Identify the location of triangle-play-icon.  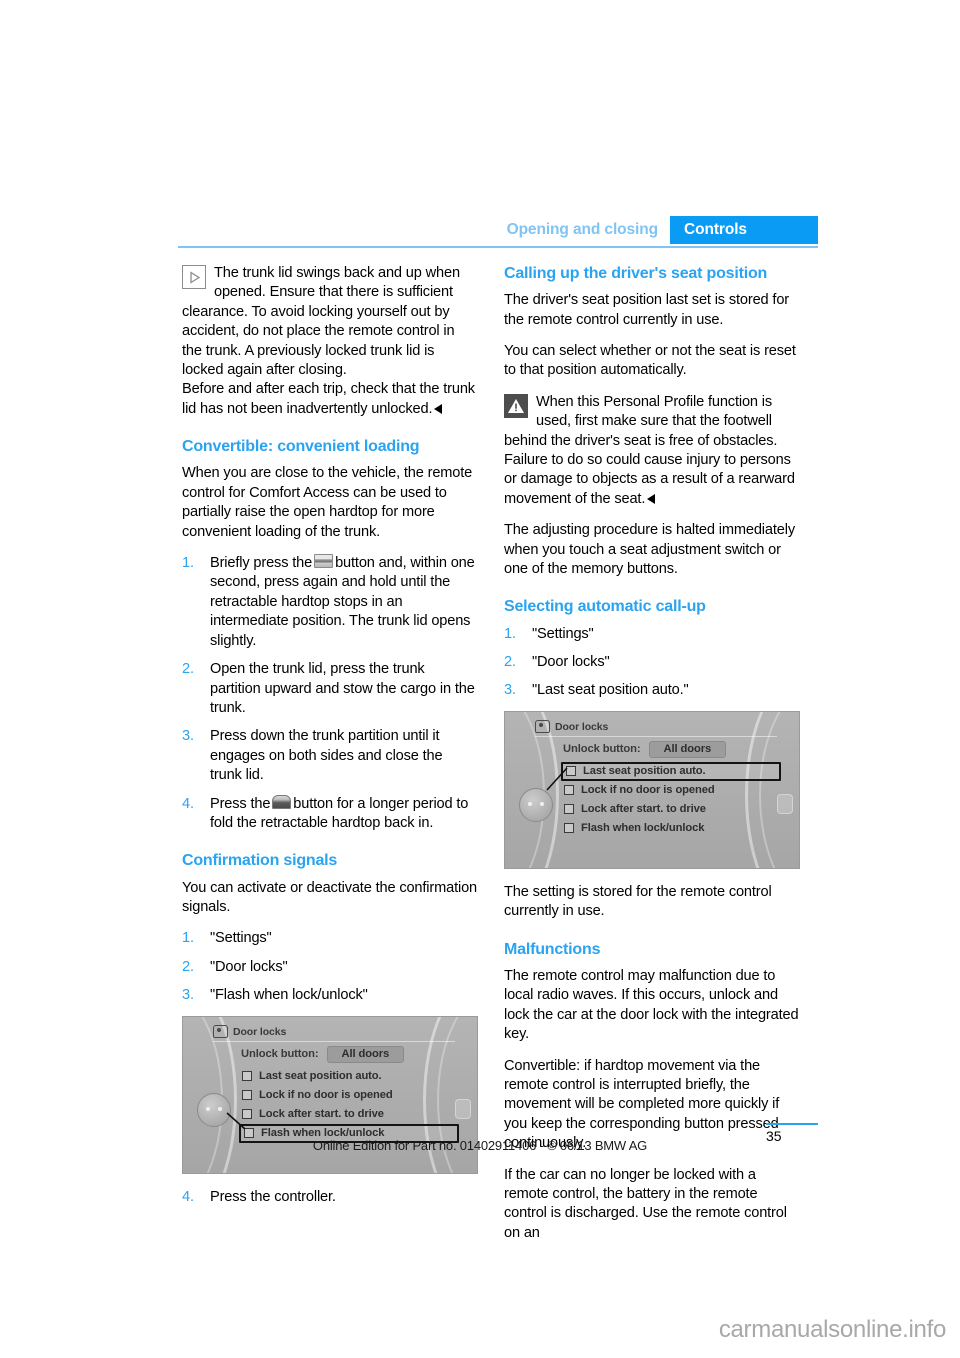
(194, 277).